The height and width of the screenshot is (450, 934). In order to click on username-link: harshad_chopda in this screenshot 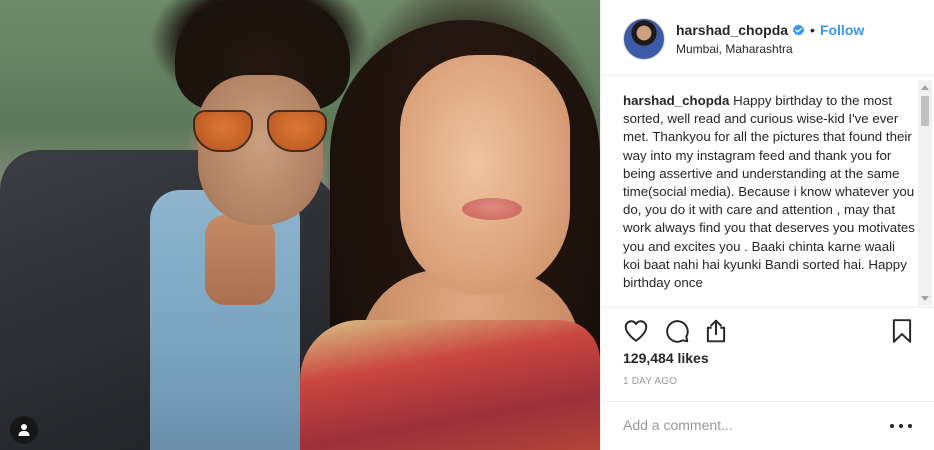, I will do `click(732, 30)`.